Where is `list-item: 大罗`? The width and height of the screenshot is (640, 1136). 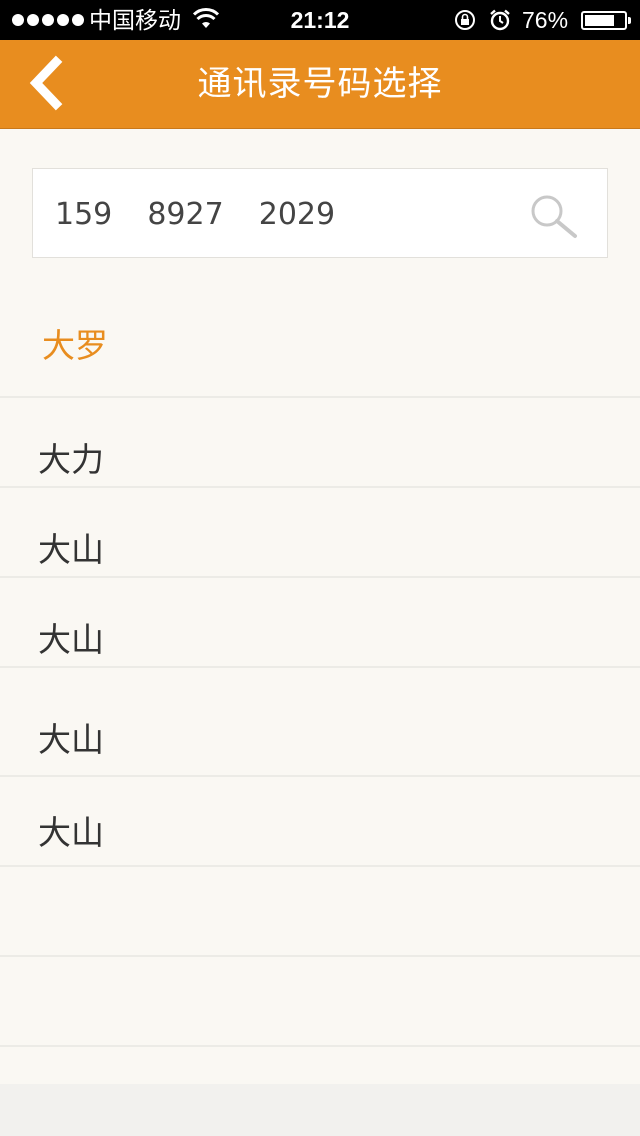
list-item: 大罗 is located at coordinates (320, 349).